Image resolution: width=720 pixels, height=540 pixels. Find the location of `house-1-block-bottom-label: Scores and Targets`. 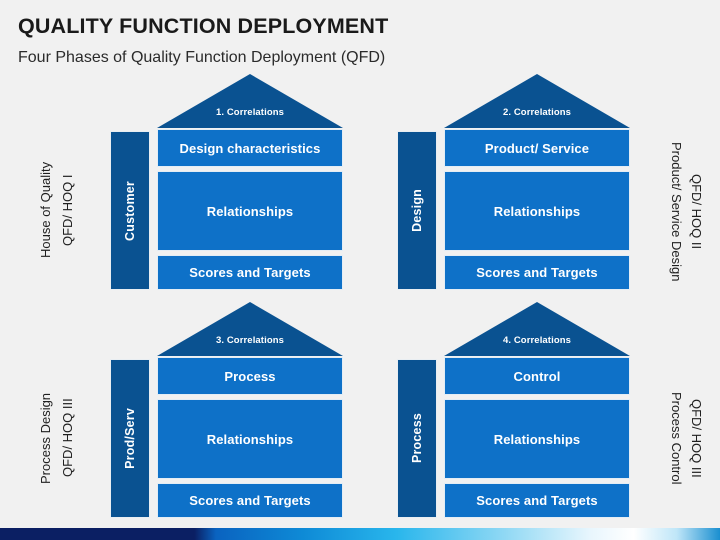

house-1-block-bottom-label: Scores and Targets is located at coordinates (250, 272).